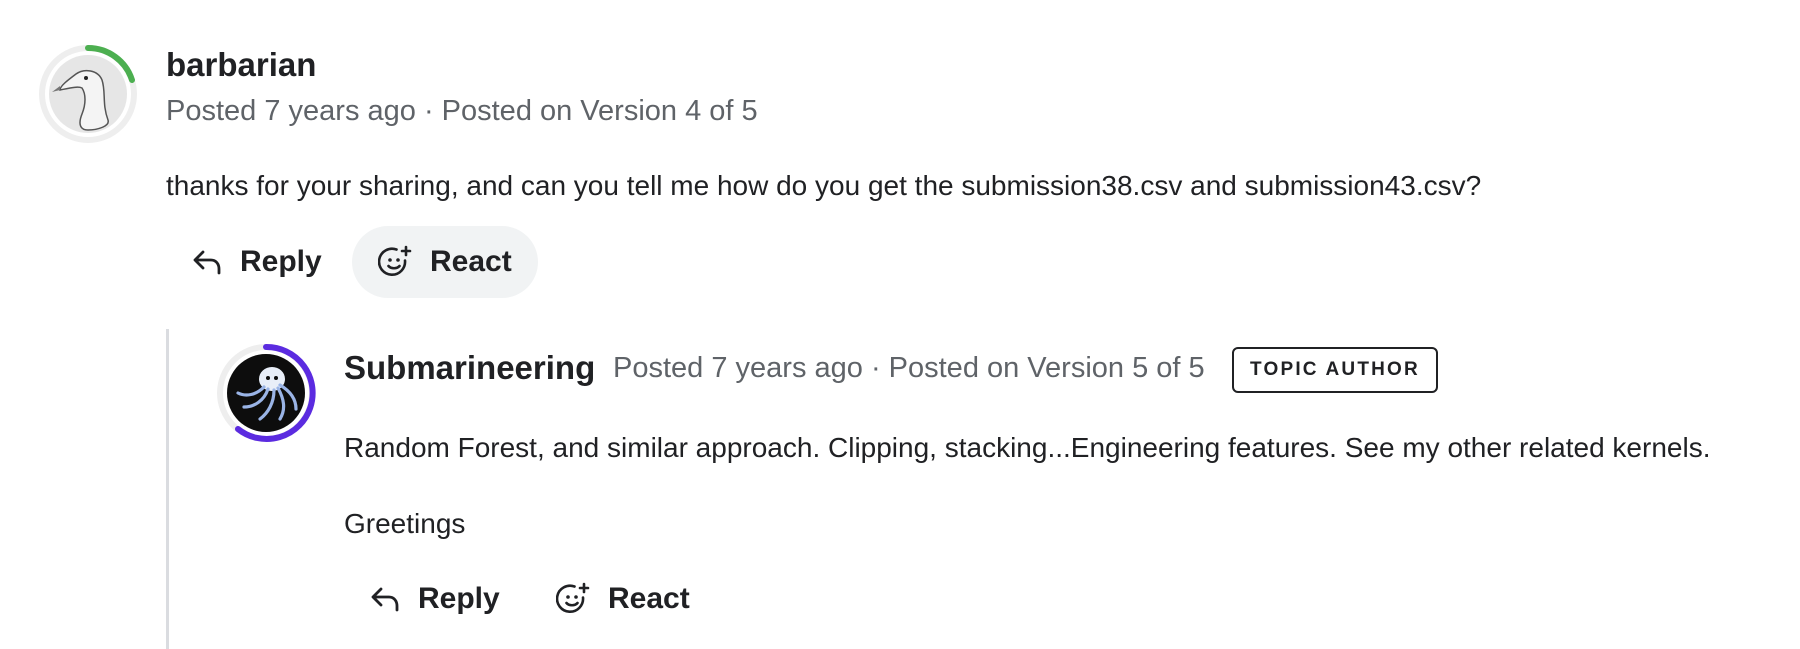 This screenshot has width=1800, height=649. I want to click on comment-author: barbarian, so click(241, 65).